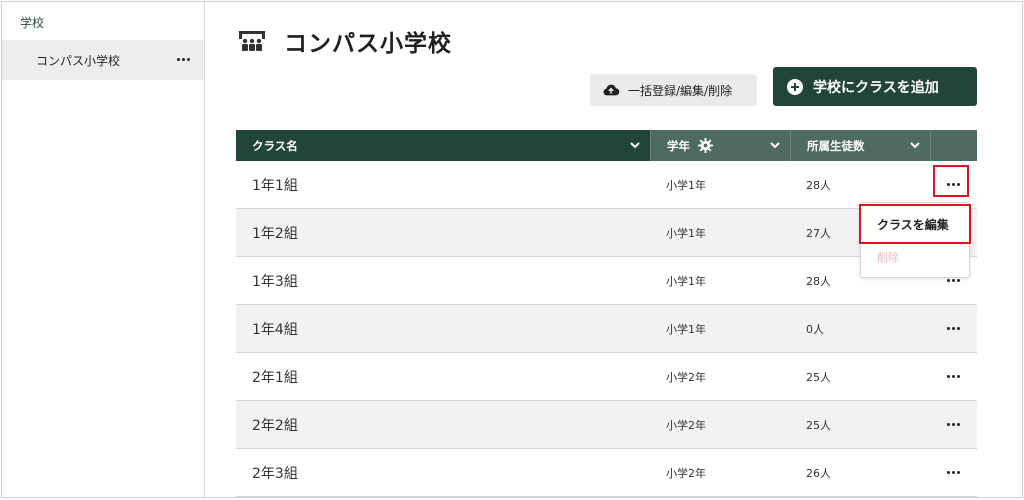 The height and width of the screenshot is (500, 1024). I want to click on class-name-cell: 1年3組, so click(275, 281).